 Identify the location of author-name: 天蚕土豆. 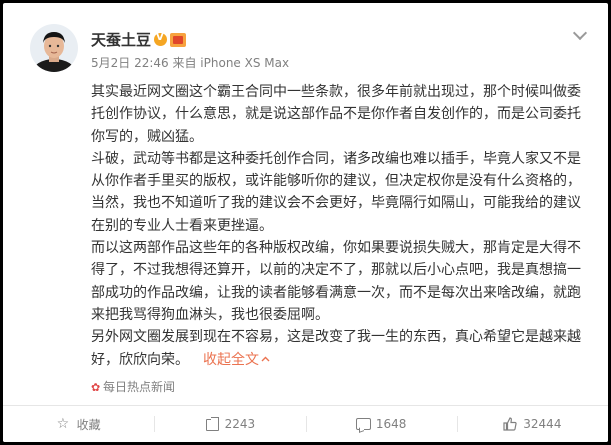
(121, 40).